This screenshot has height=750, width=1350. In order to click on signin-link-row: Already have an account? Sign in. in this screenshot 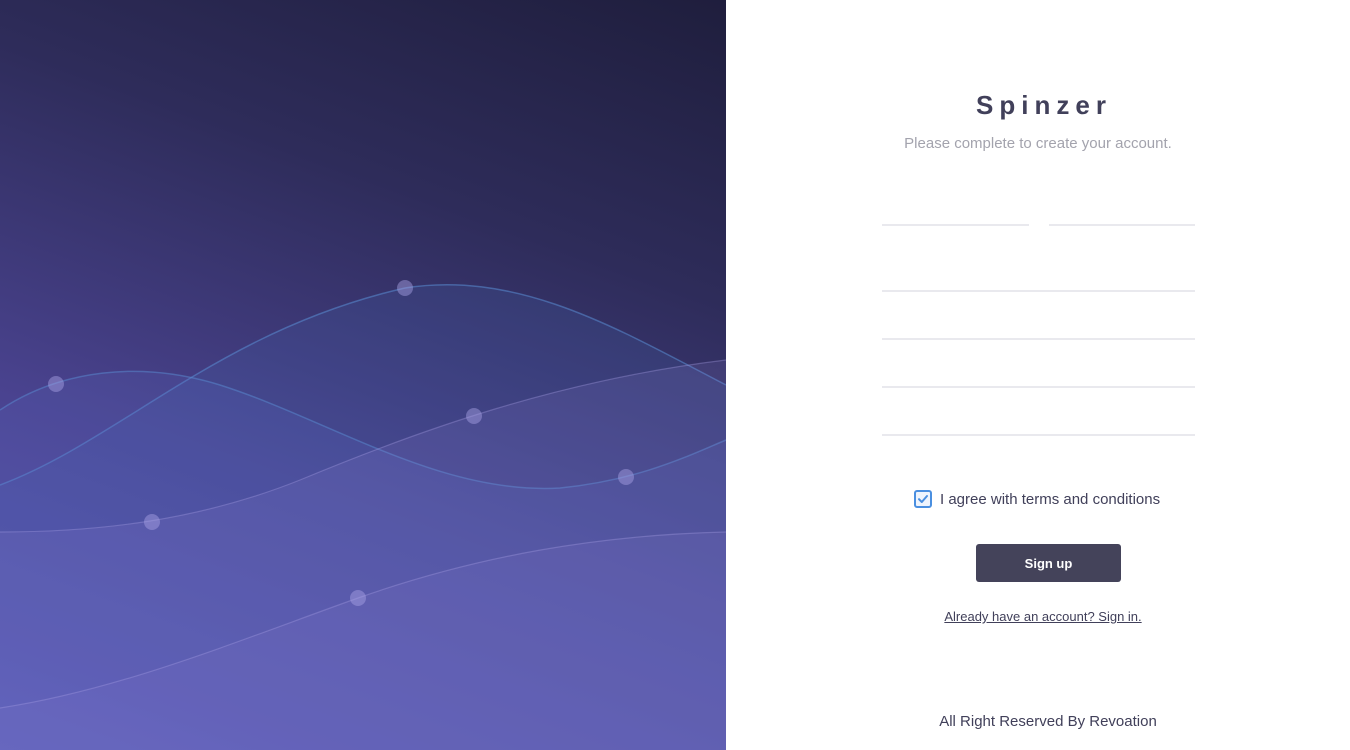, I will do `click(1038, 617)`.